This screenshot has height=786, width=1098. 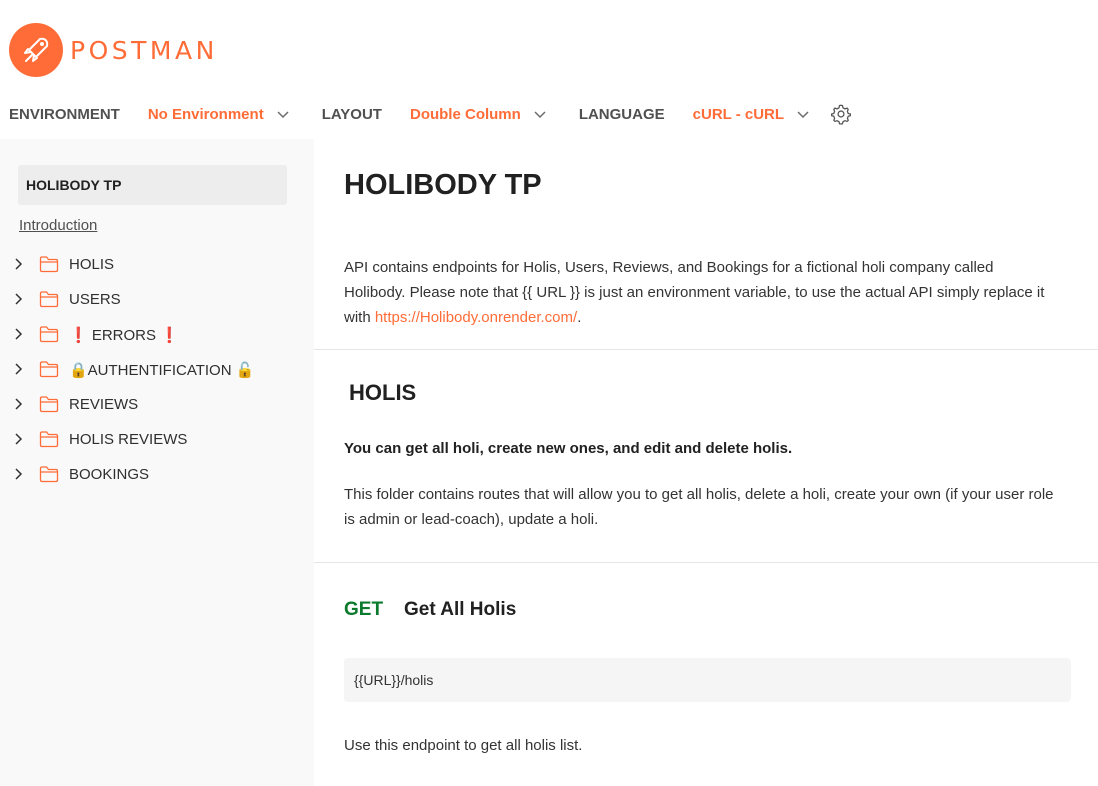 I want to click on language-label: LANGUAGE, so click(x=621, y=114).